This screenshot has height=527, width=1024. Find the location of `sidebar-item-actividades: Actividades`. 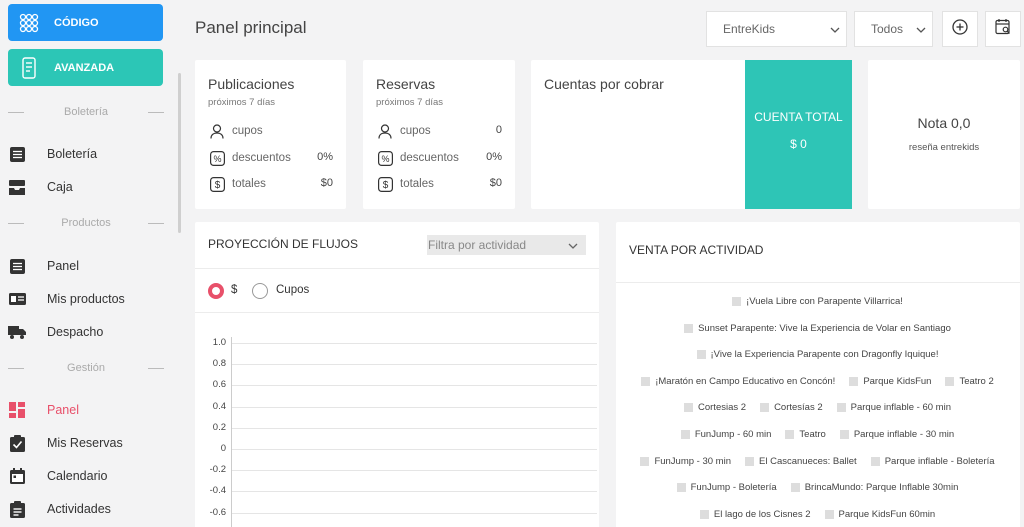

sidebar-item-actividades: Actividades is located at coordinates (86, 509).